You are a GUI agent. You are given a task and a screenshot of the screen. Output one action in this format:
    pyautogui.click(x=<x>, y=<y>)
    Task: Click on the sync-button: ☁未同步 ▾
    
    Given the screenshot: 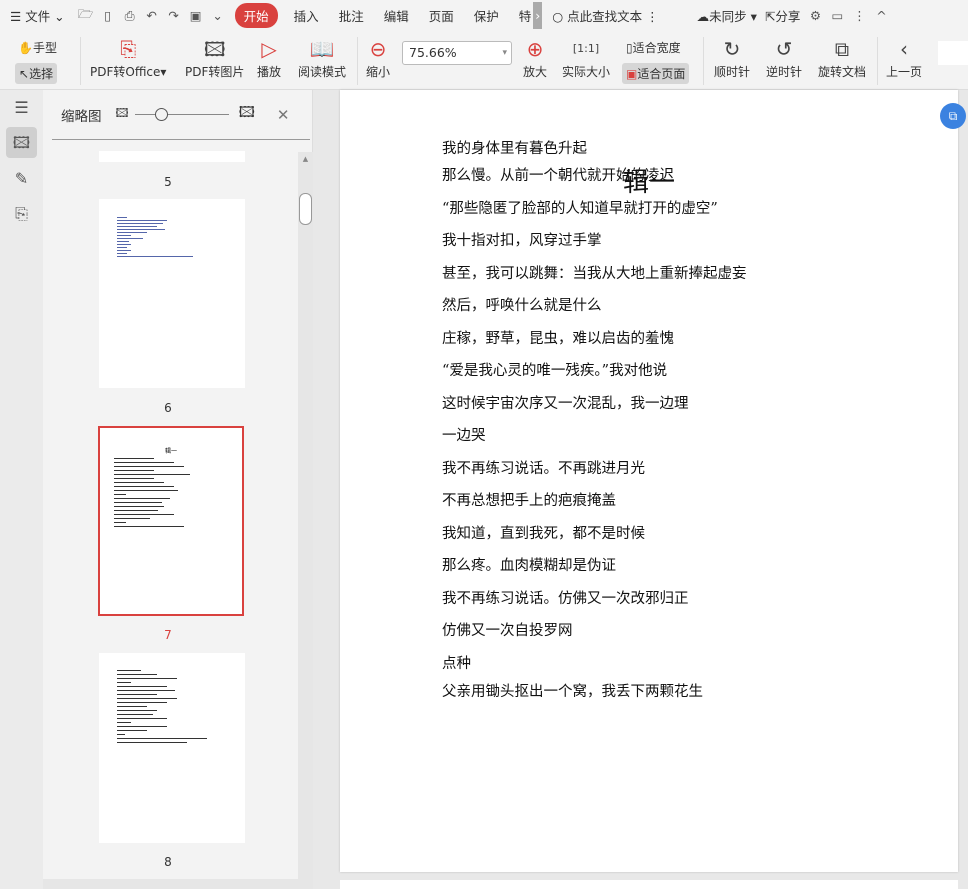 What is the action you would take?
    pyautogui.click(x=727, y=15)
    